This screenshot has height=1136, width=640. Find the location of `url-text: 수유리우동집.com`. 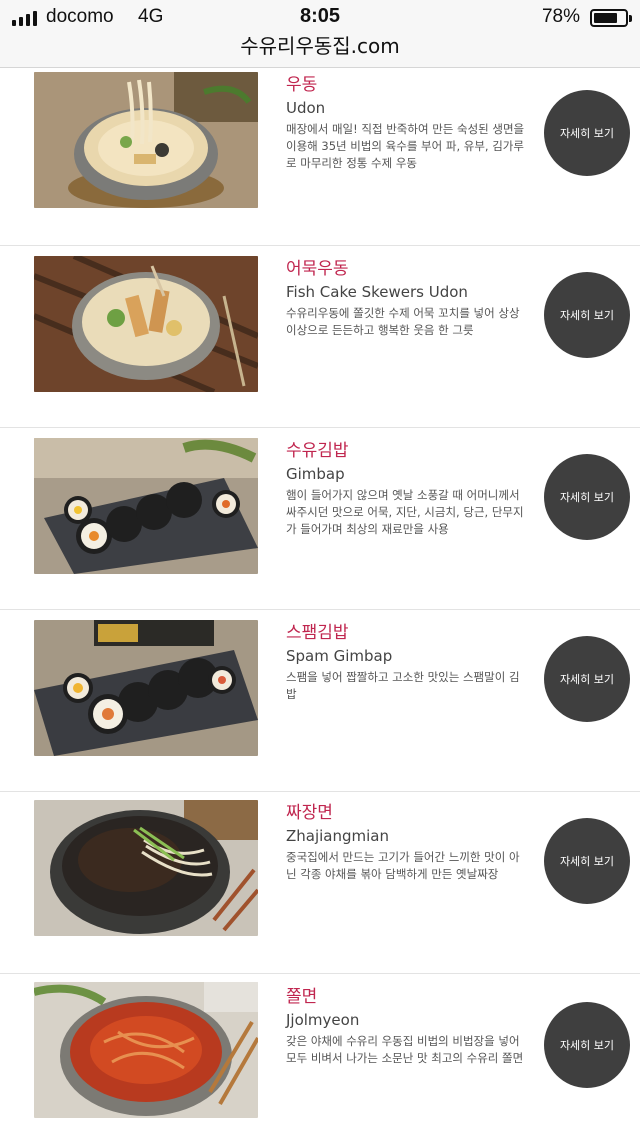

url-text: 수유리우동집.com is located at coordinates (320, 46).